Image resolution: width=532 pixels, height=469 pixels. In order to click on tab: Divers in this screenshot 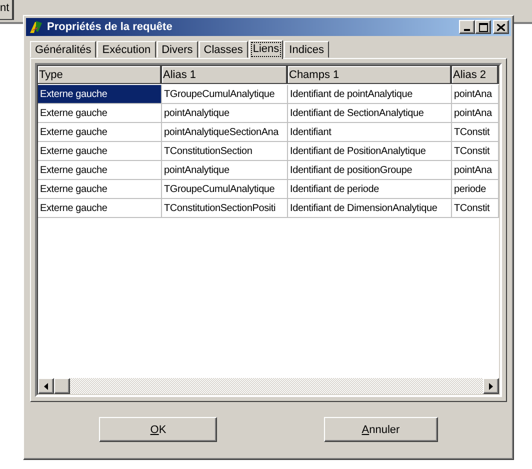, I will do `click(177, 49)`.